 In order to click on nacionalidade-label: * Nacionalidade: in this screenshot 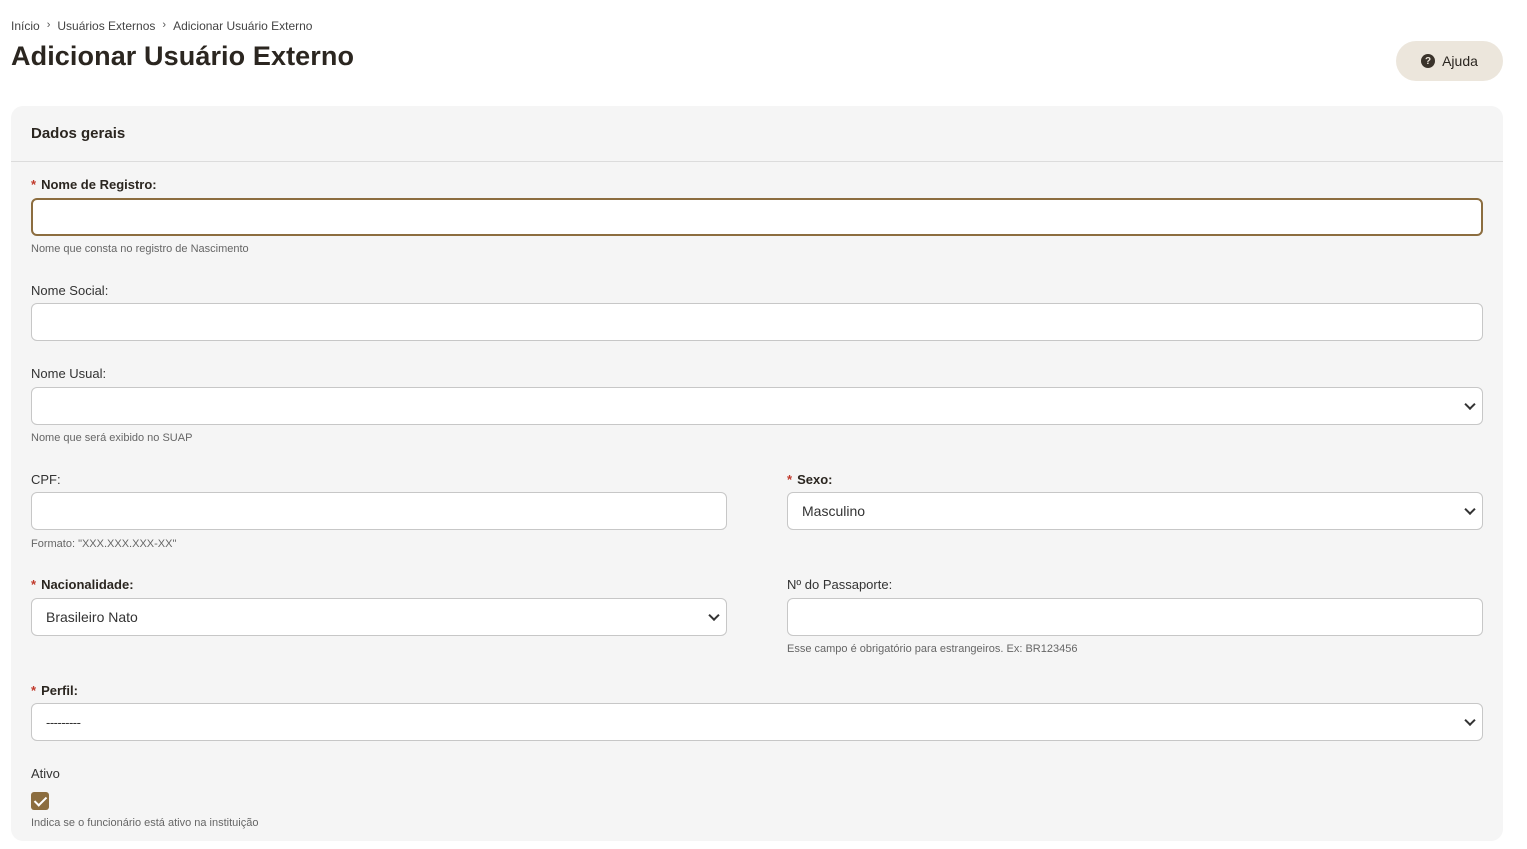, I will do `click(82, 584)`.